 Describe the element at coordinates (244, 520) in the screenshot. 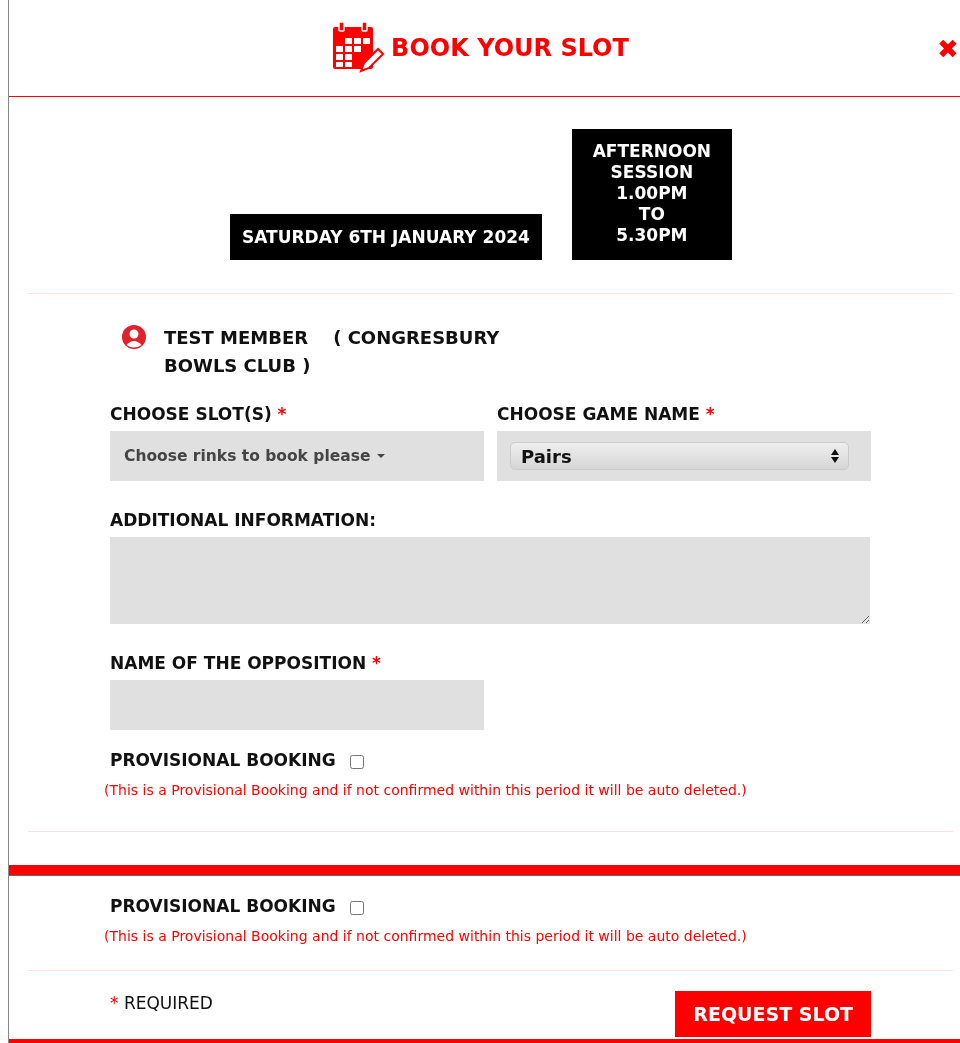

I see `field-label: ADDITIONAL INFORMATION:` at that location.